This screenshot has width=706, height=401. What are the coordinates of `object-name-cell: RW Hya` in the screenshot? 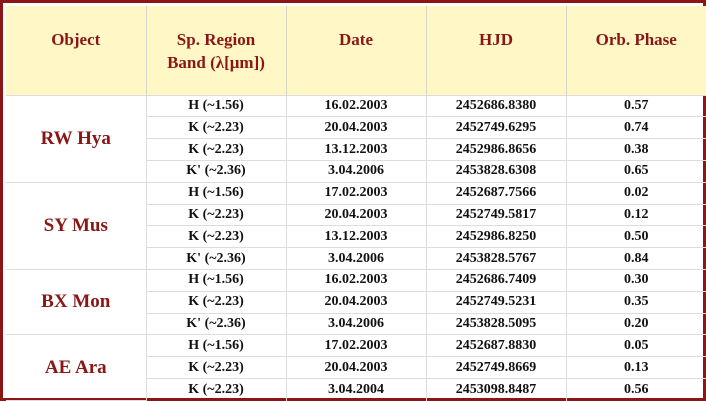 It's located at (76, 138).